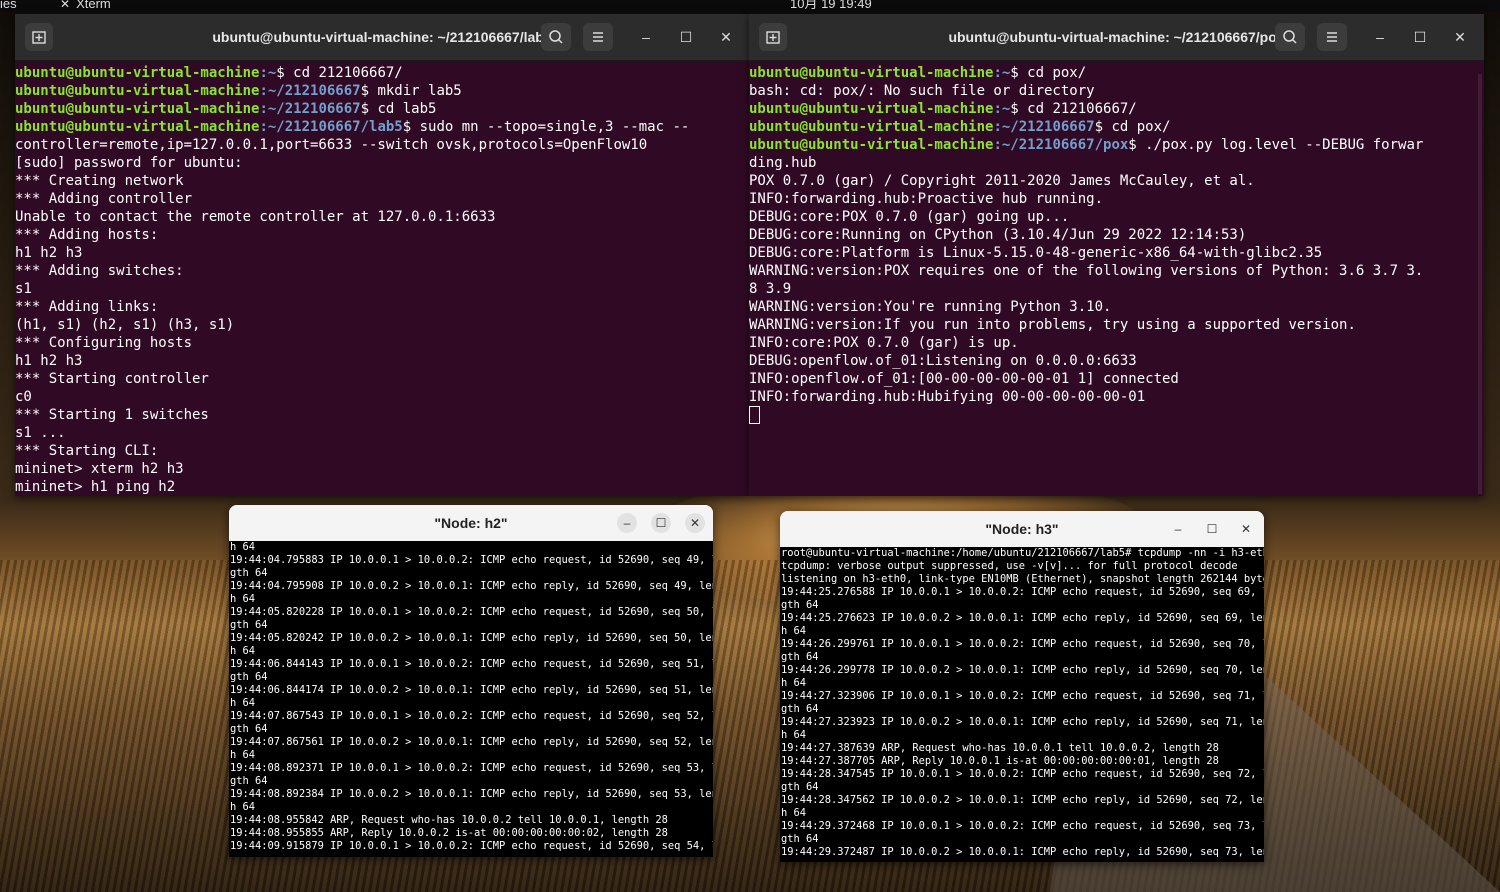 The image size is (1500, 892). What do you see at coordinates (99, 469) in the screenshot?
I see `terminal-line: mininet> xterm h2 h3` at bounding box center [99, 469].